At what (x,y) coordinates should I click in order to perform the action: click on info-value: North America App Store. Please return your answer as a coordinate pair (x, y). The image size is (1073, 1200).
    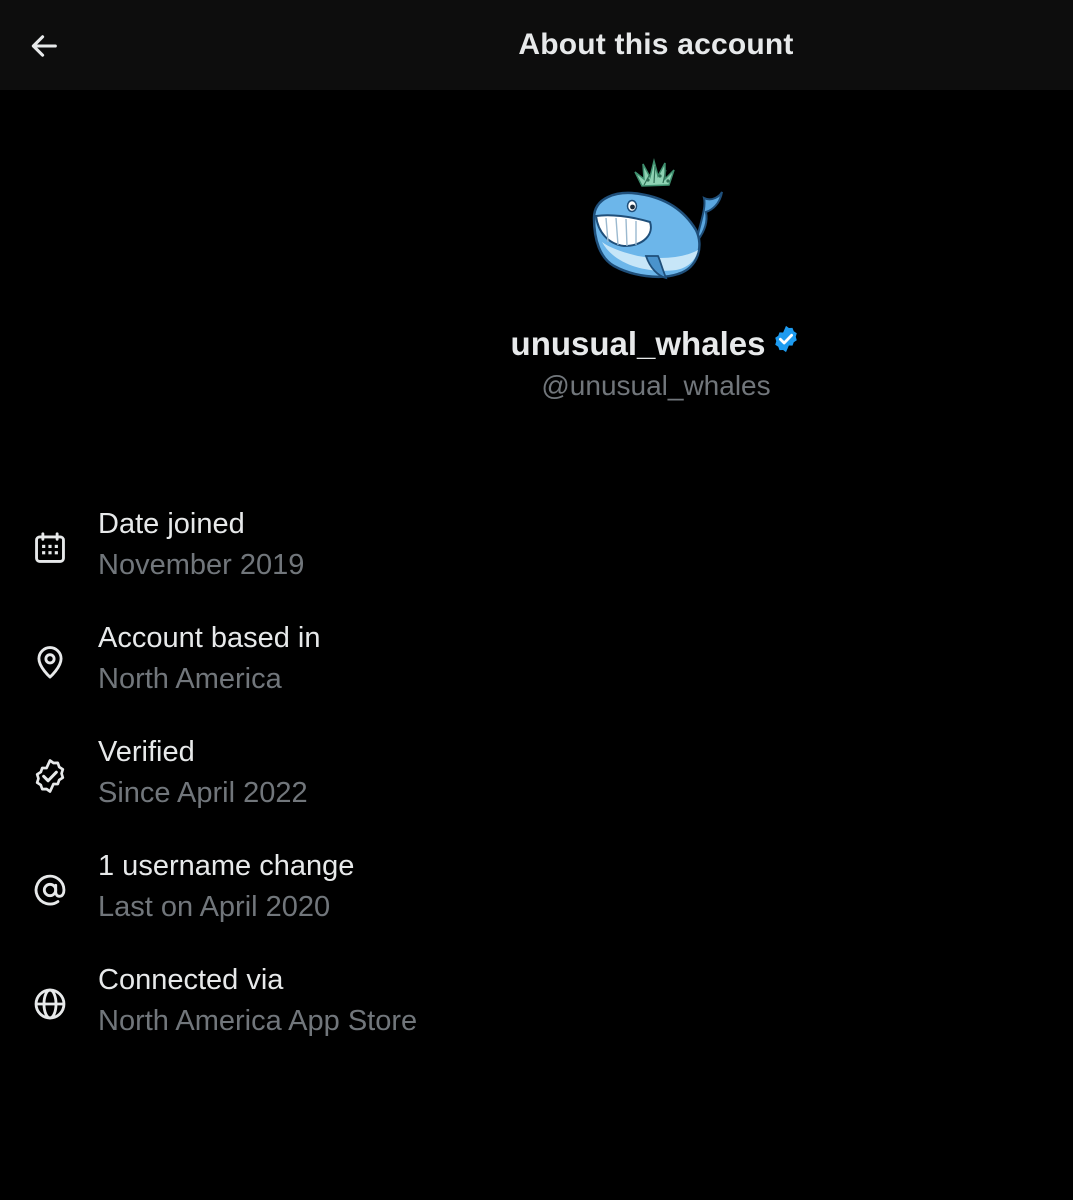
    Looking at the image, I should click on (258, 1021).